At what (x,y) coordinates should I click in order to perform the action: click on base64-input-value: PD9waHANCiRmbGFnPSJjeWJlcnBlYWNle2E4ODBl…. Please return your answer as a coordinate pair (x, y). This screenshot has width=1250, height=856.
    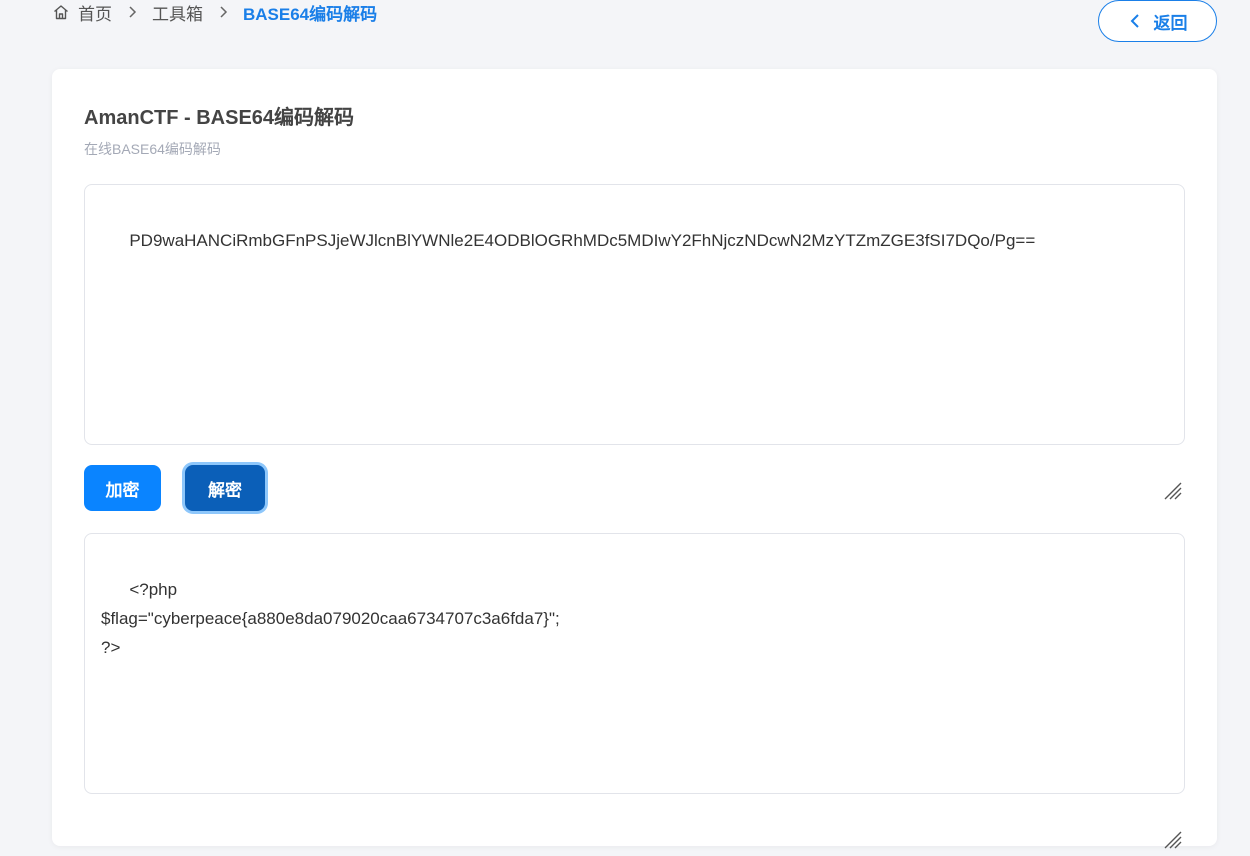
    Looking at the image, I should click on (582, 240).